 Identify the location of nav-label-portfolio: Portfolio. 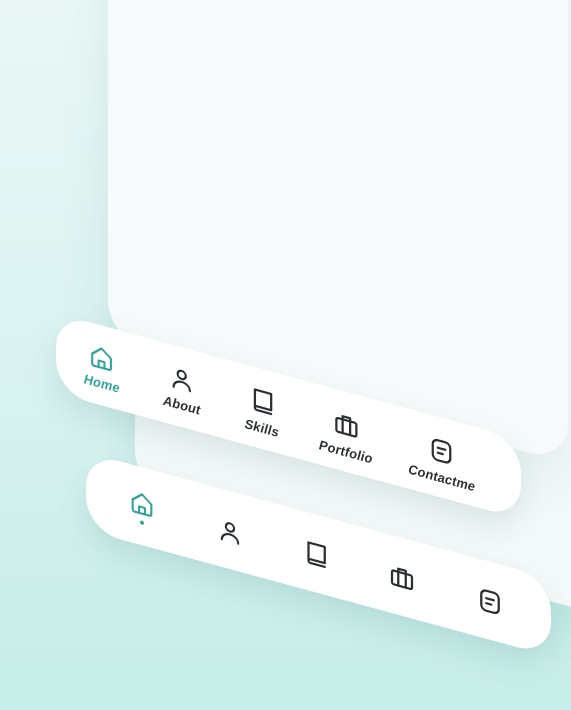
(346, 452).